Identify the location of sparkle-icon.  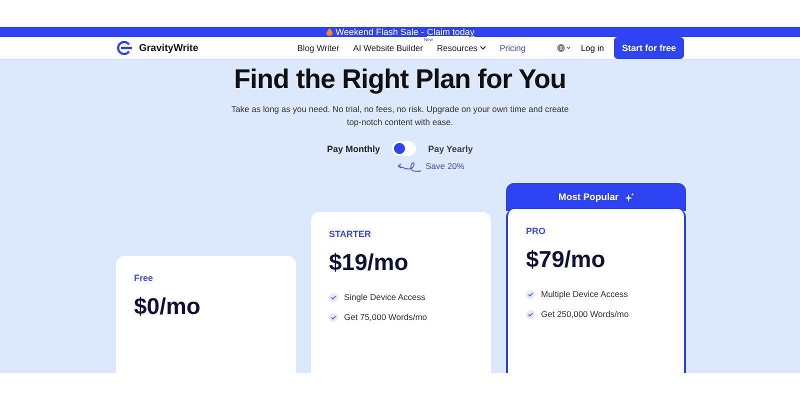
(629, 197).